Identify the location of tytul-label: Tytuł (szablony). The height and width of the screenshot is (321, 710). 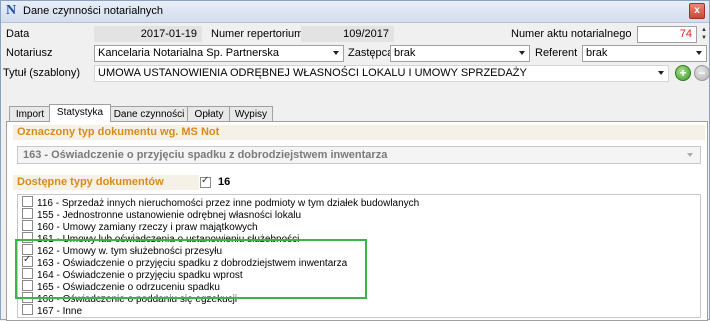
(42, 73).